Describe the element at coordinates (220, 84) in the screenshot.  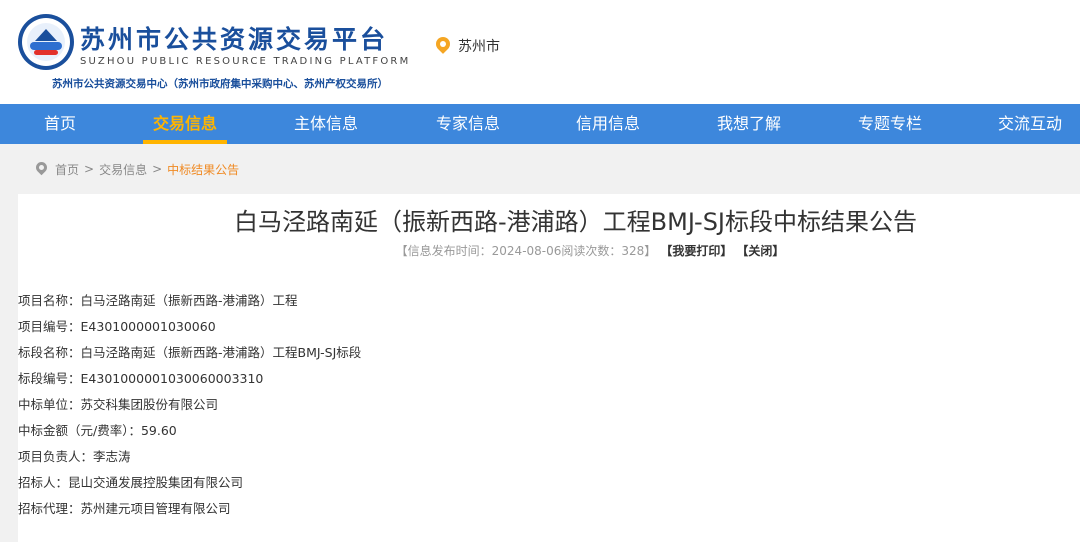
I see `site-subtitle: 苏州市公共资源交易中心（苏州市政府集中采购中心、苏州产权交易所）` at that location.